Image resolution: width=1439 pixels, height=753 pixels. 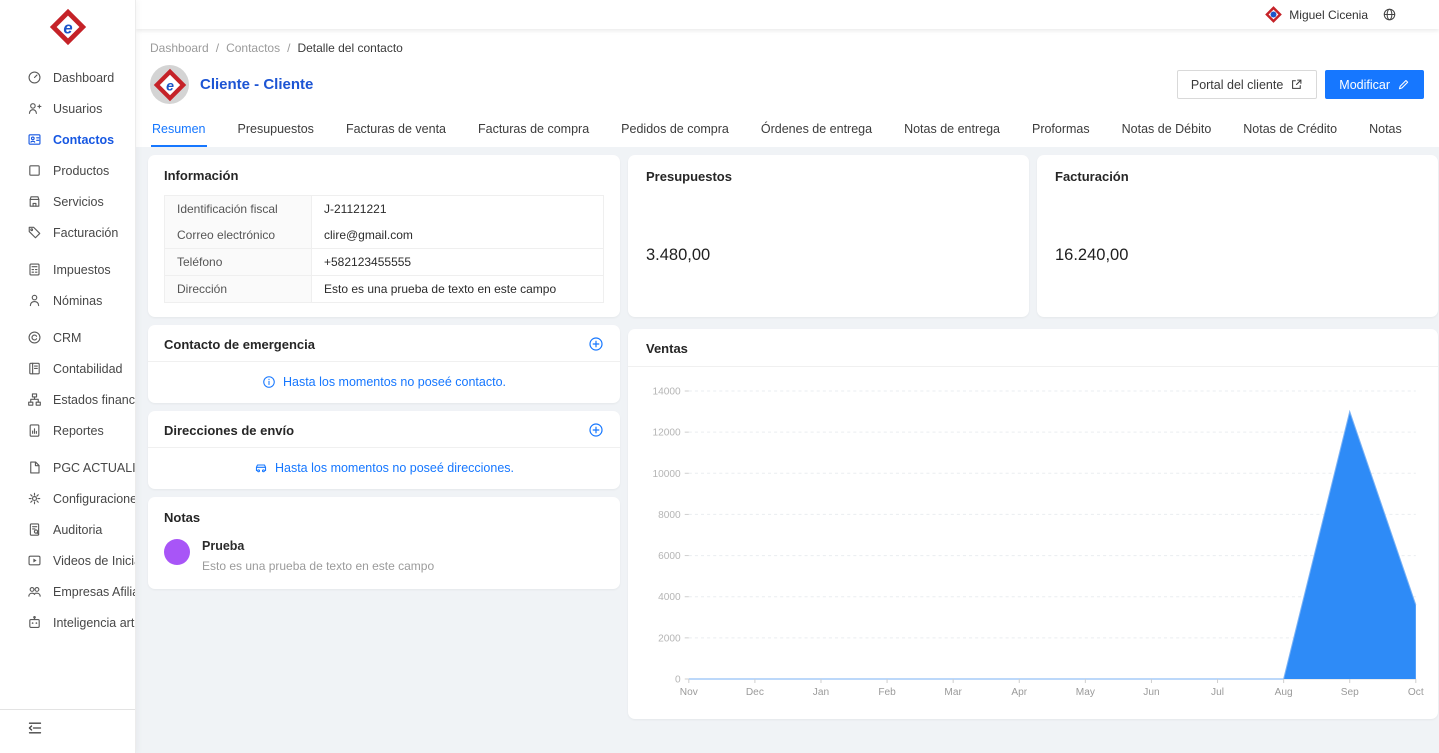 What do you see at coordinates (596, 344) in the screenshot?
I see `add-emergency-contact-icon` at bounding box center [596, 344].